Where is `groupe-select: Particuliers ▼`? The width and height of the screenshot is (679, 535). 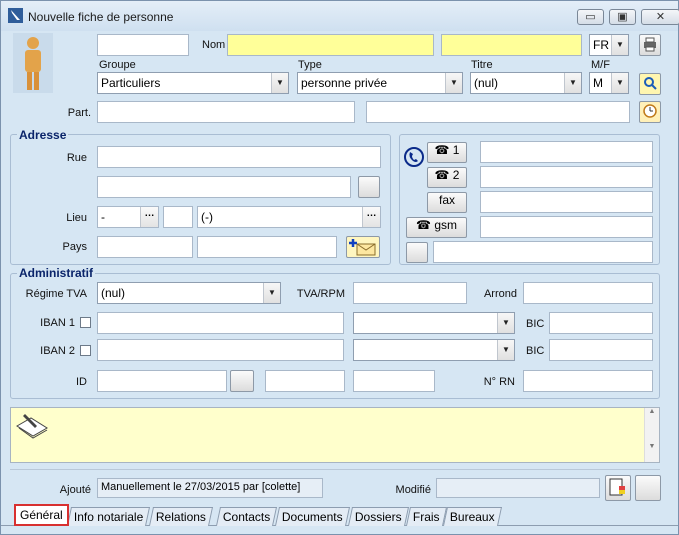
groupe-select: Particuliers ▼ is located at coordinates (193, 83).